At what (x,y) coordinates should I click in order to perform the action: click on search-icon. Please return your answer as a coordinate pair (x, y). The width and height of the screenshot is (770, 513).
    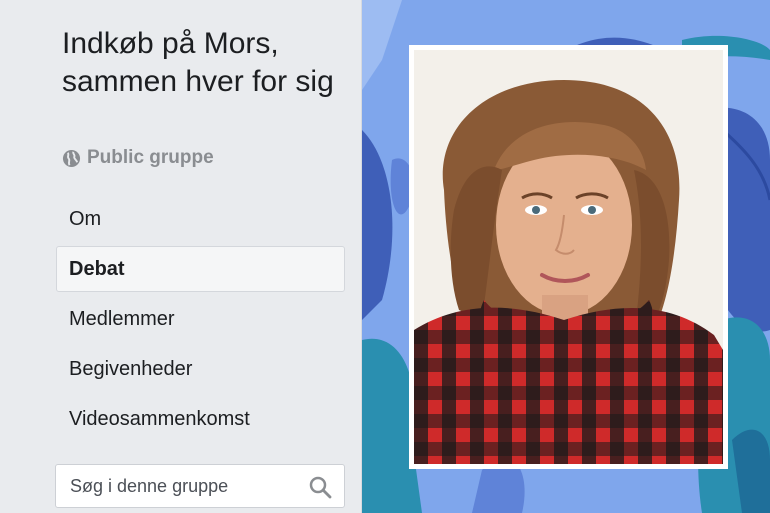
    Looking at the image, I should click on (320, 487).